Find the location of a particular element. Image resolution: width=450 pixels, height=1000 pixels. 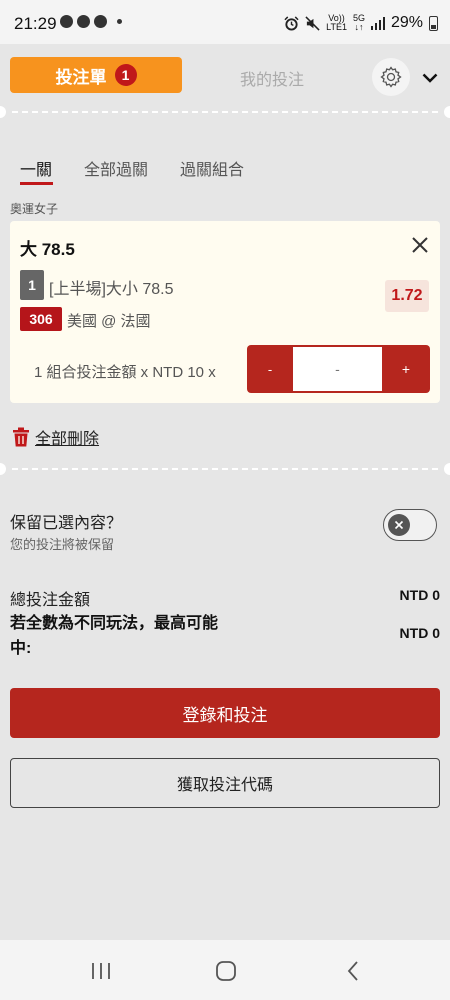

recent-apps-button is located at coordinates (101, 971).